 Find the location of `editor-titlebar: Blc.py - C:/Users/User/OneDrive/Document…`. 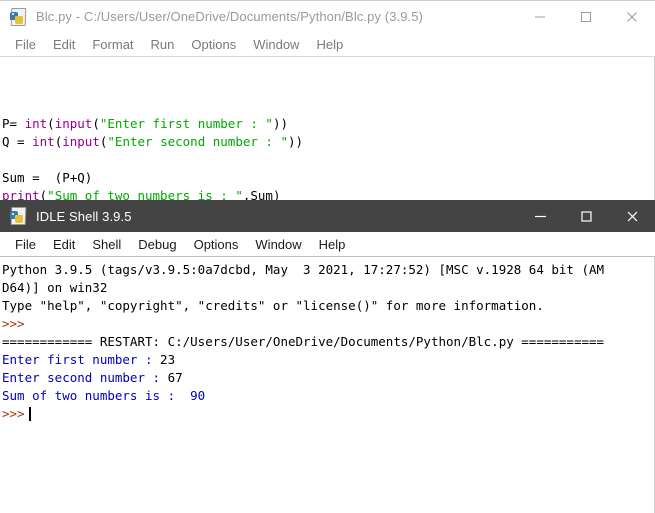

editor-titlebar: Blc.py - C:/Users/User/OneDrive/Document… is located at coordinates (327, 16).